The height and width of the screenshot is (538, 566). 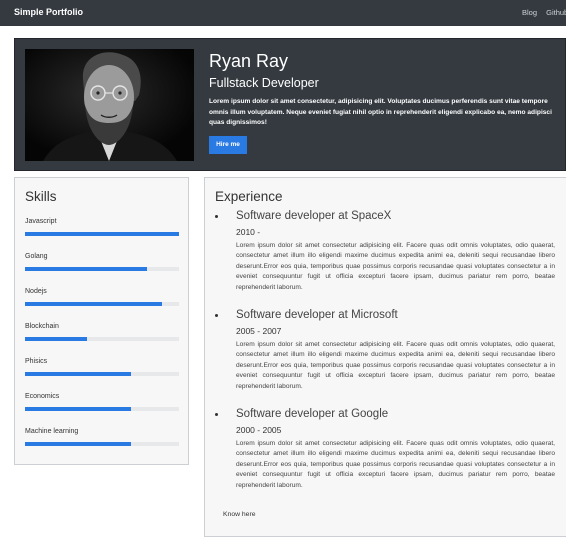 What do you see at coordinates (36, 256) in the screenshot?
I see `skill-label: Golang` at bounding box center [36, 256].